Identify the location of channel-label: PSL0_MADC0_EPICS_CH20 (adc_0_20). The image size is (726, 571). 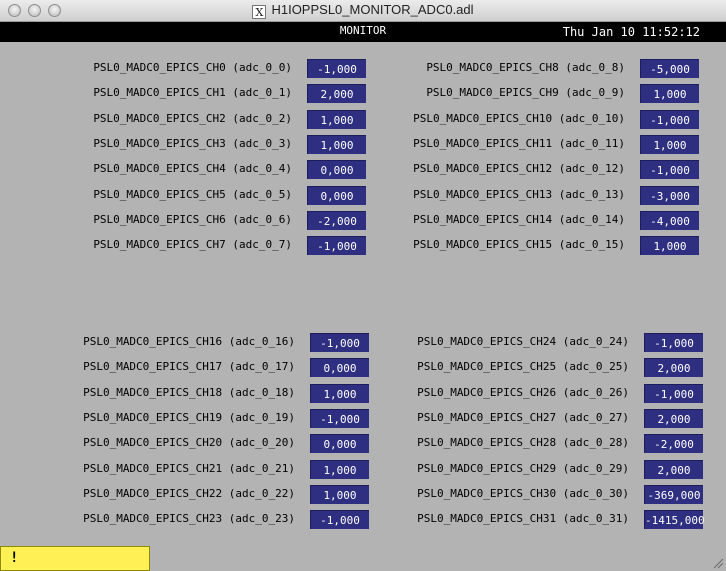
(189, 442).